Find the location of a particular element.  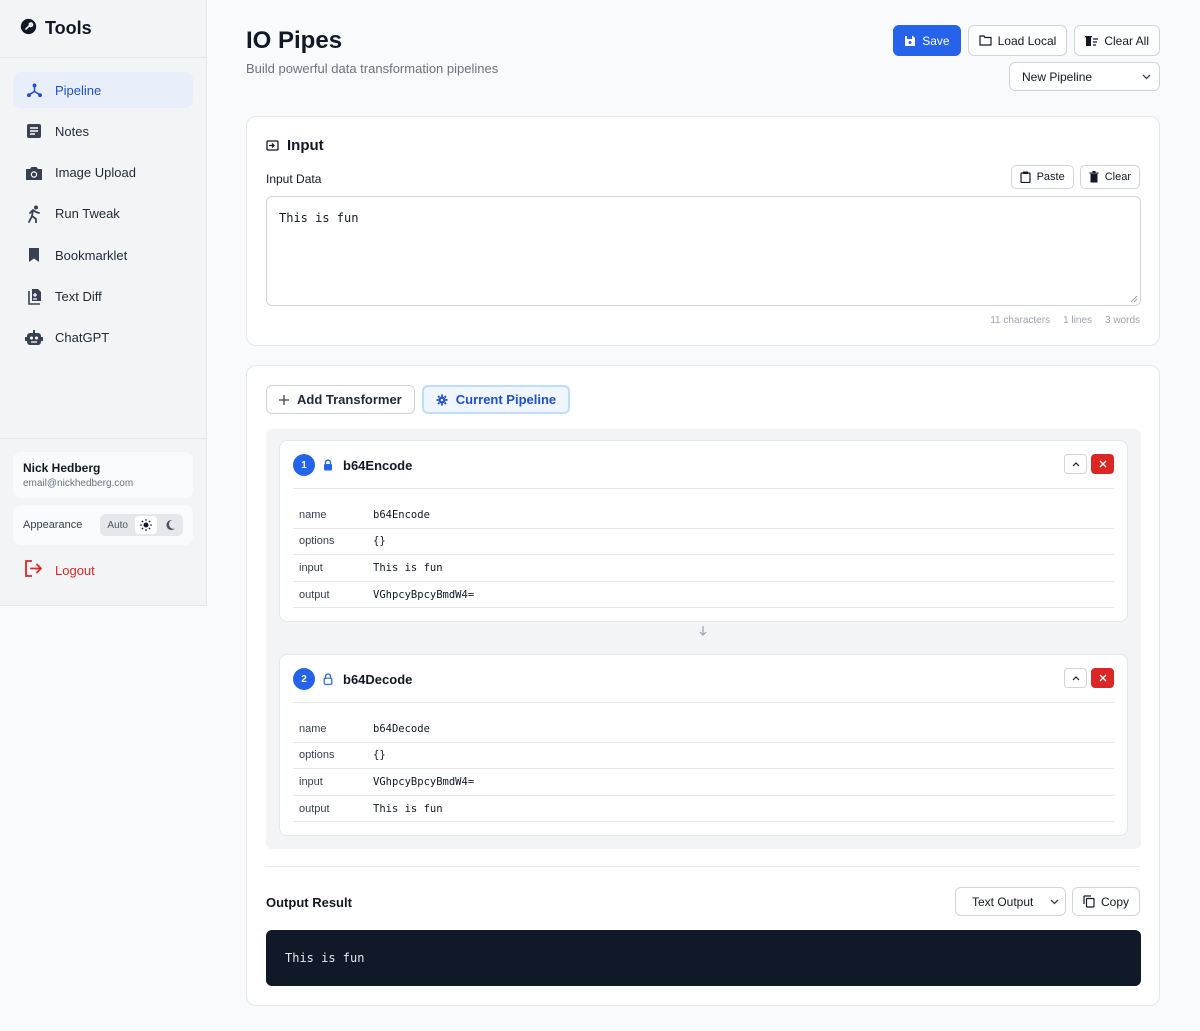

detail-row: output This is fun is located at coordinates (703, 809).